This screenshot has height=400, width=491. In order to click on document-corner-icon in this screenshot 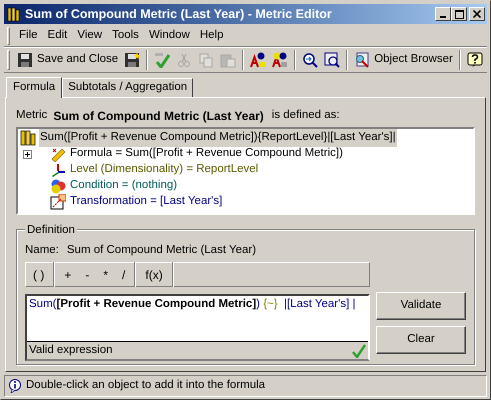, I will do `click(58, 202)`.